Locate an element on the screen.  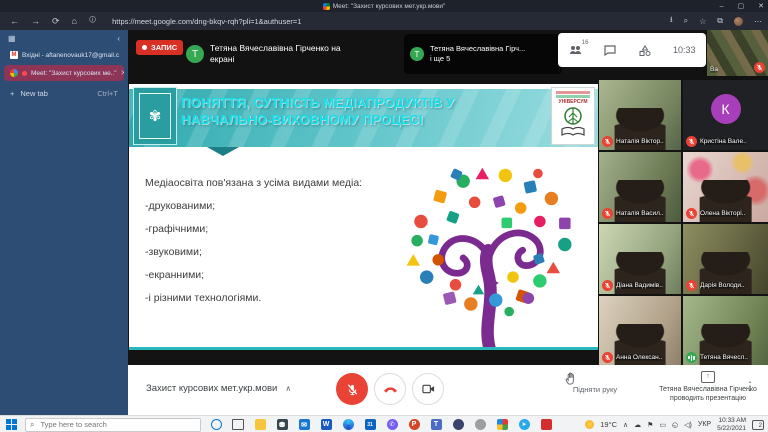
tab-gmail: M Вхідні - aftanenovauk17@gmail.c ✕ is located at coordinates (64, 55).